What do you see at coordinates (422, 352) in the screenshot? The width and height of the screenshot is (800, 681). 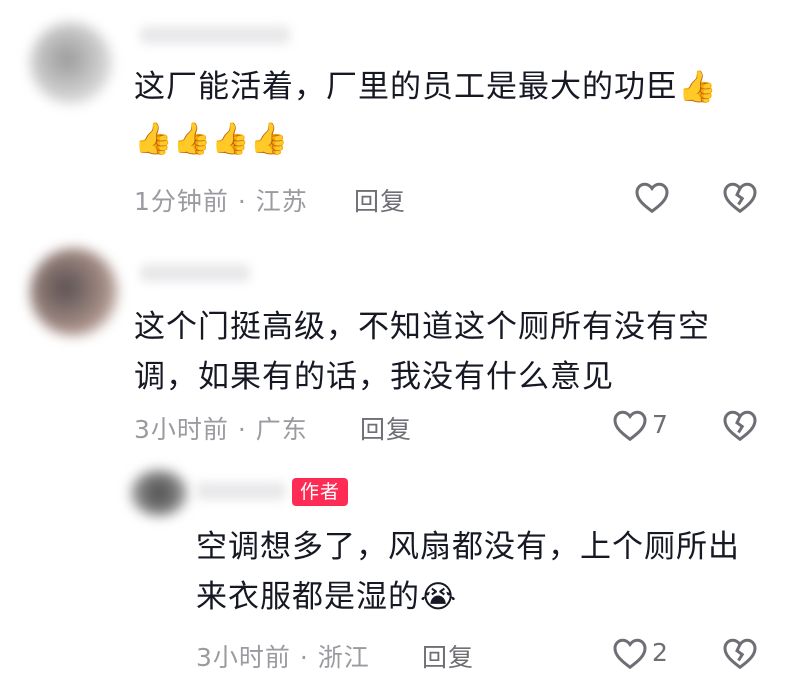 I see `comment-text: 这个门挺高级，不知道这个厕所有没有空 调，如果有的话，我没有什么意见` at bounding box center [422, 352].